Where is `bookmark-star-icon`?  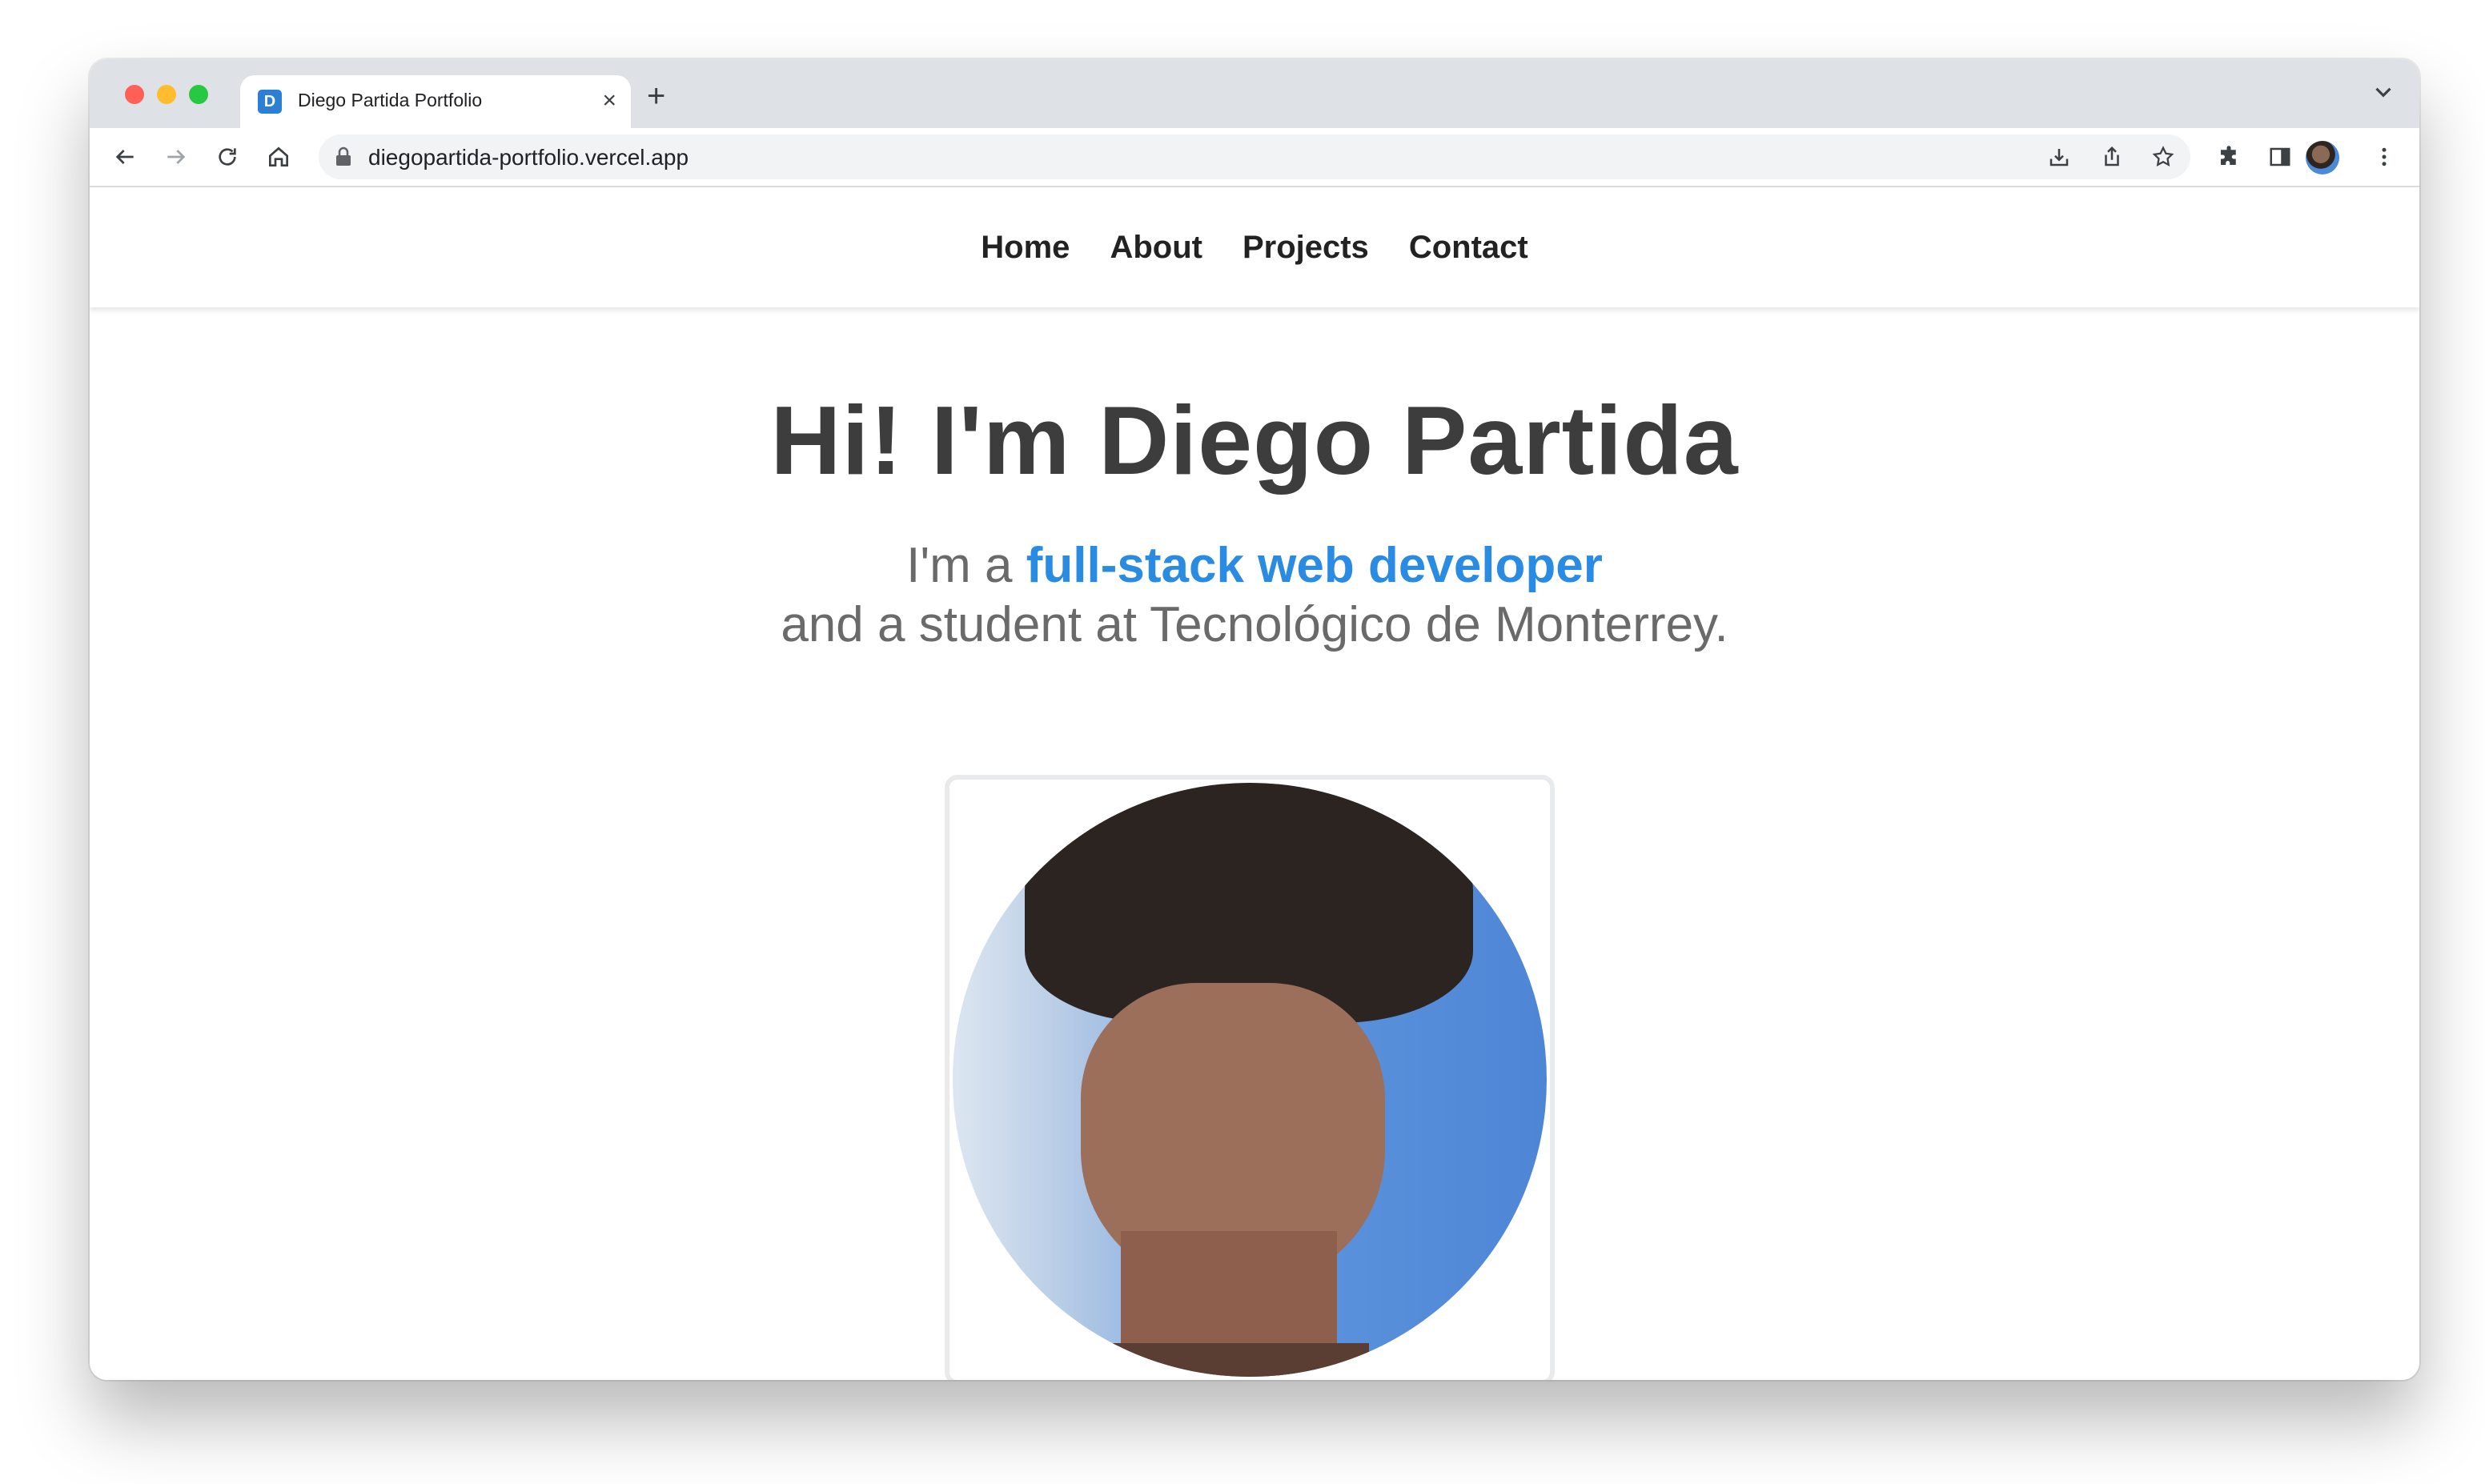 bookmark-star-icon is located at coordinates (2163, 157).